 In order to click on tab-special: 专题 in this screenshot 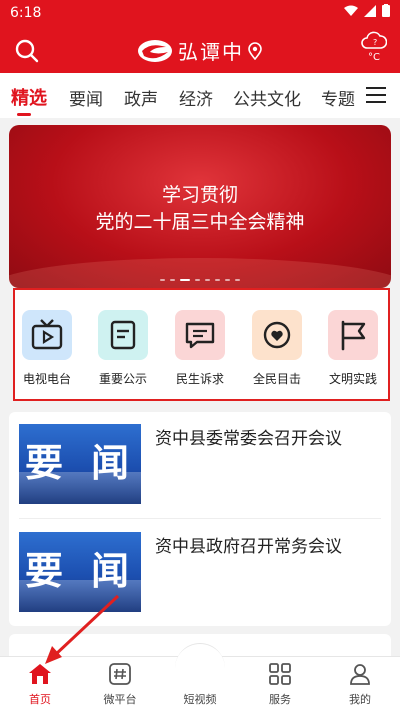, I will do `click(338, 97)`.